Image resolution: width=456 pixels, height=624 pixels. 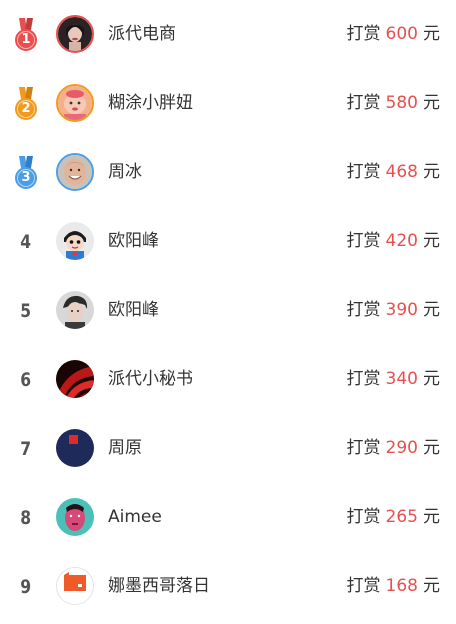 I want to click on rank-number: 6, so click(x=26, y=379).